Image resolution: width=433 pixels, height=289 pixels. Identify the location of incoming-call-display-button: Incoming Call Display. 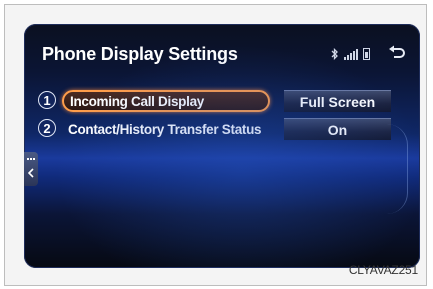
(166, 101).